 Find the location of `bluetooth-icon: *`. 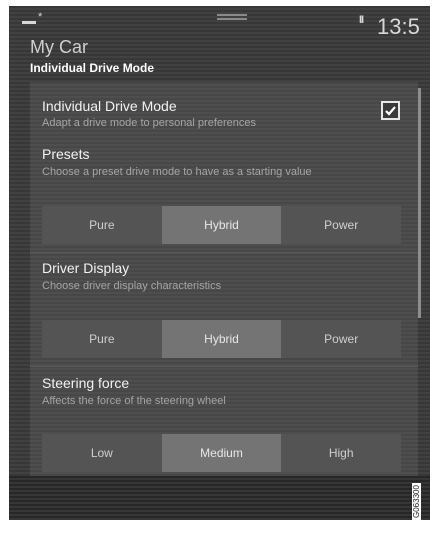

bluetooth-icon: * is located at coordinates (40, 17).